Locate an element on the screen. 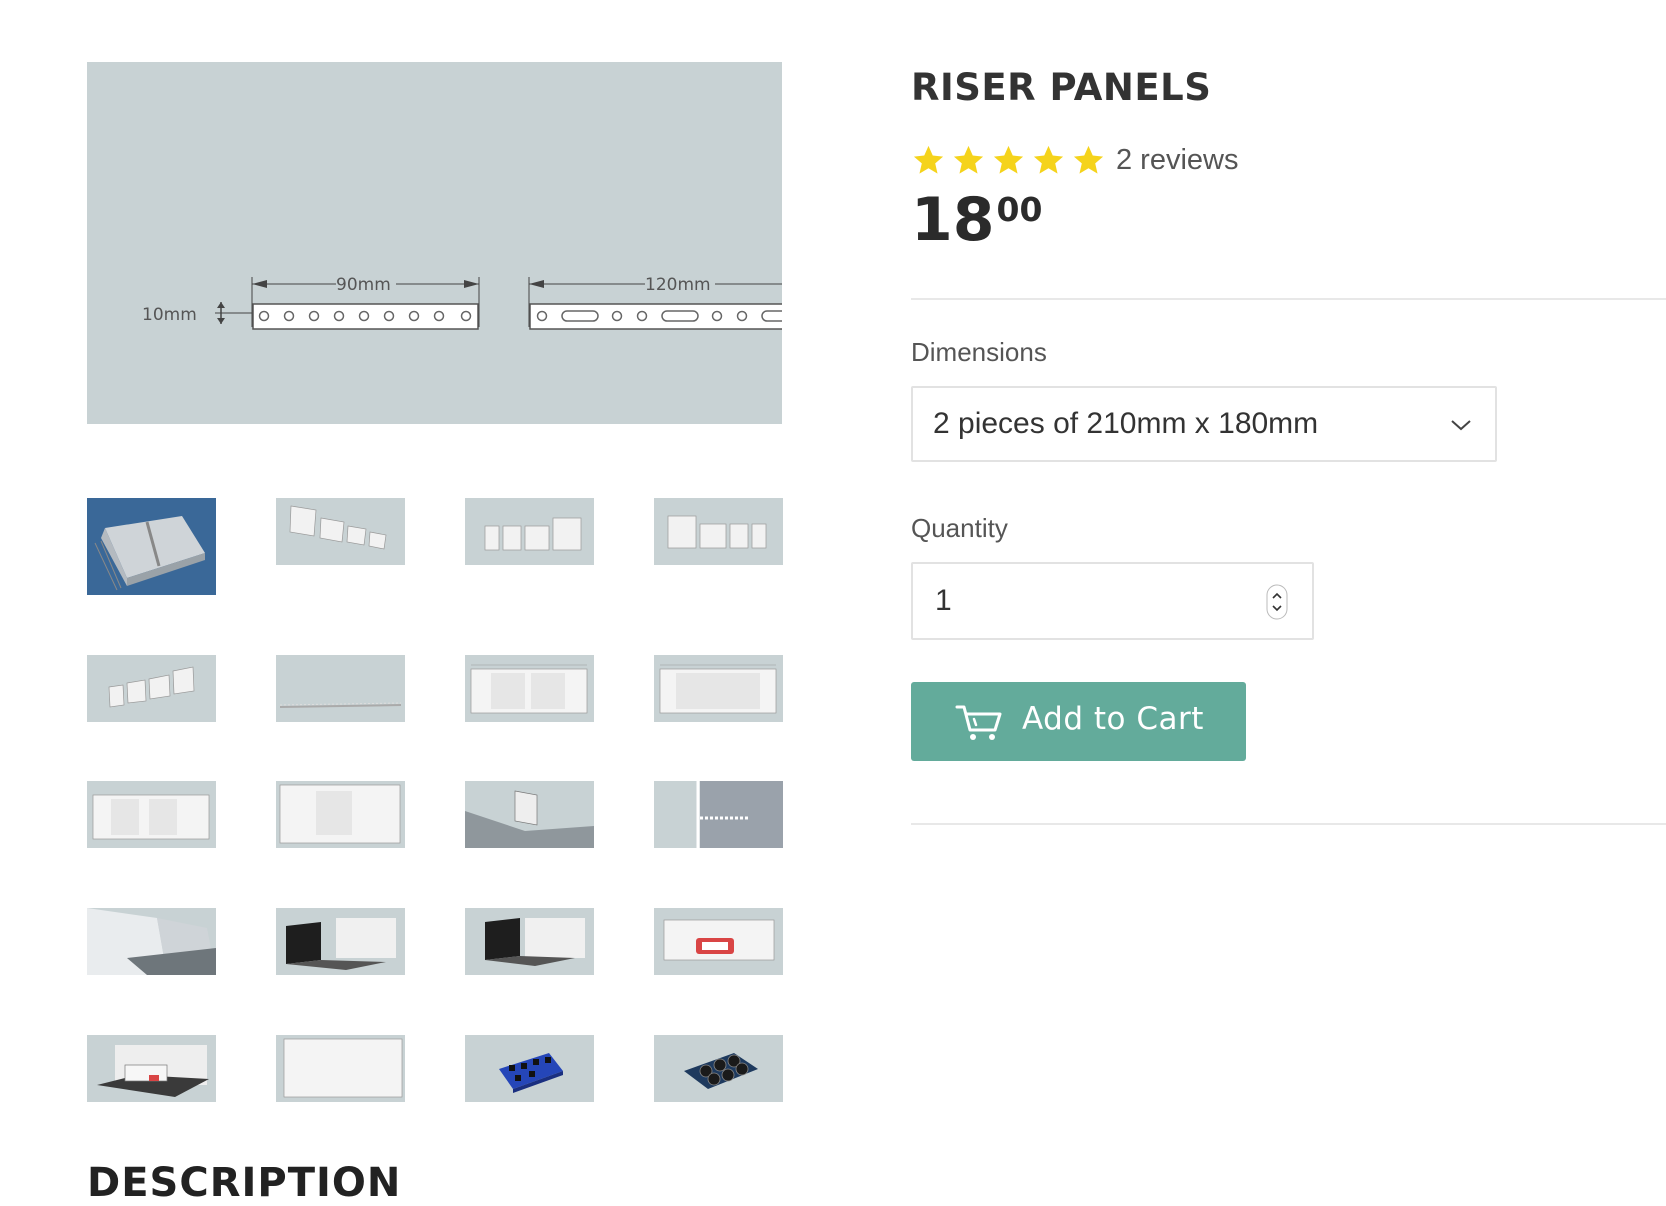  price-main: 18 is located at coordinates (953, 220).